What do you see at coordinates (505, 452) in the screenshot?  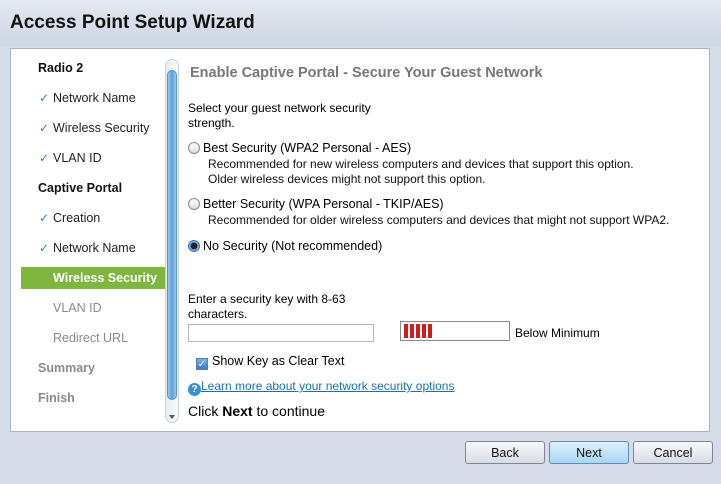 I see `back-button: Back` at bounding box center [505, 452].